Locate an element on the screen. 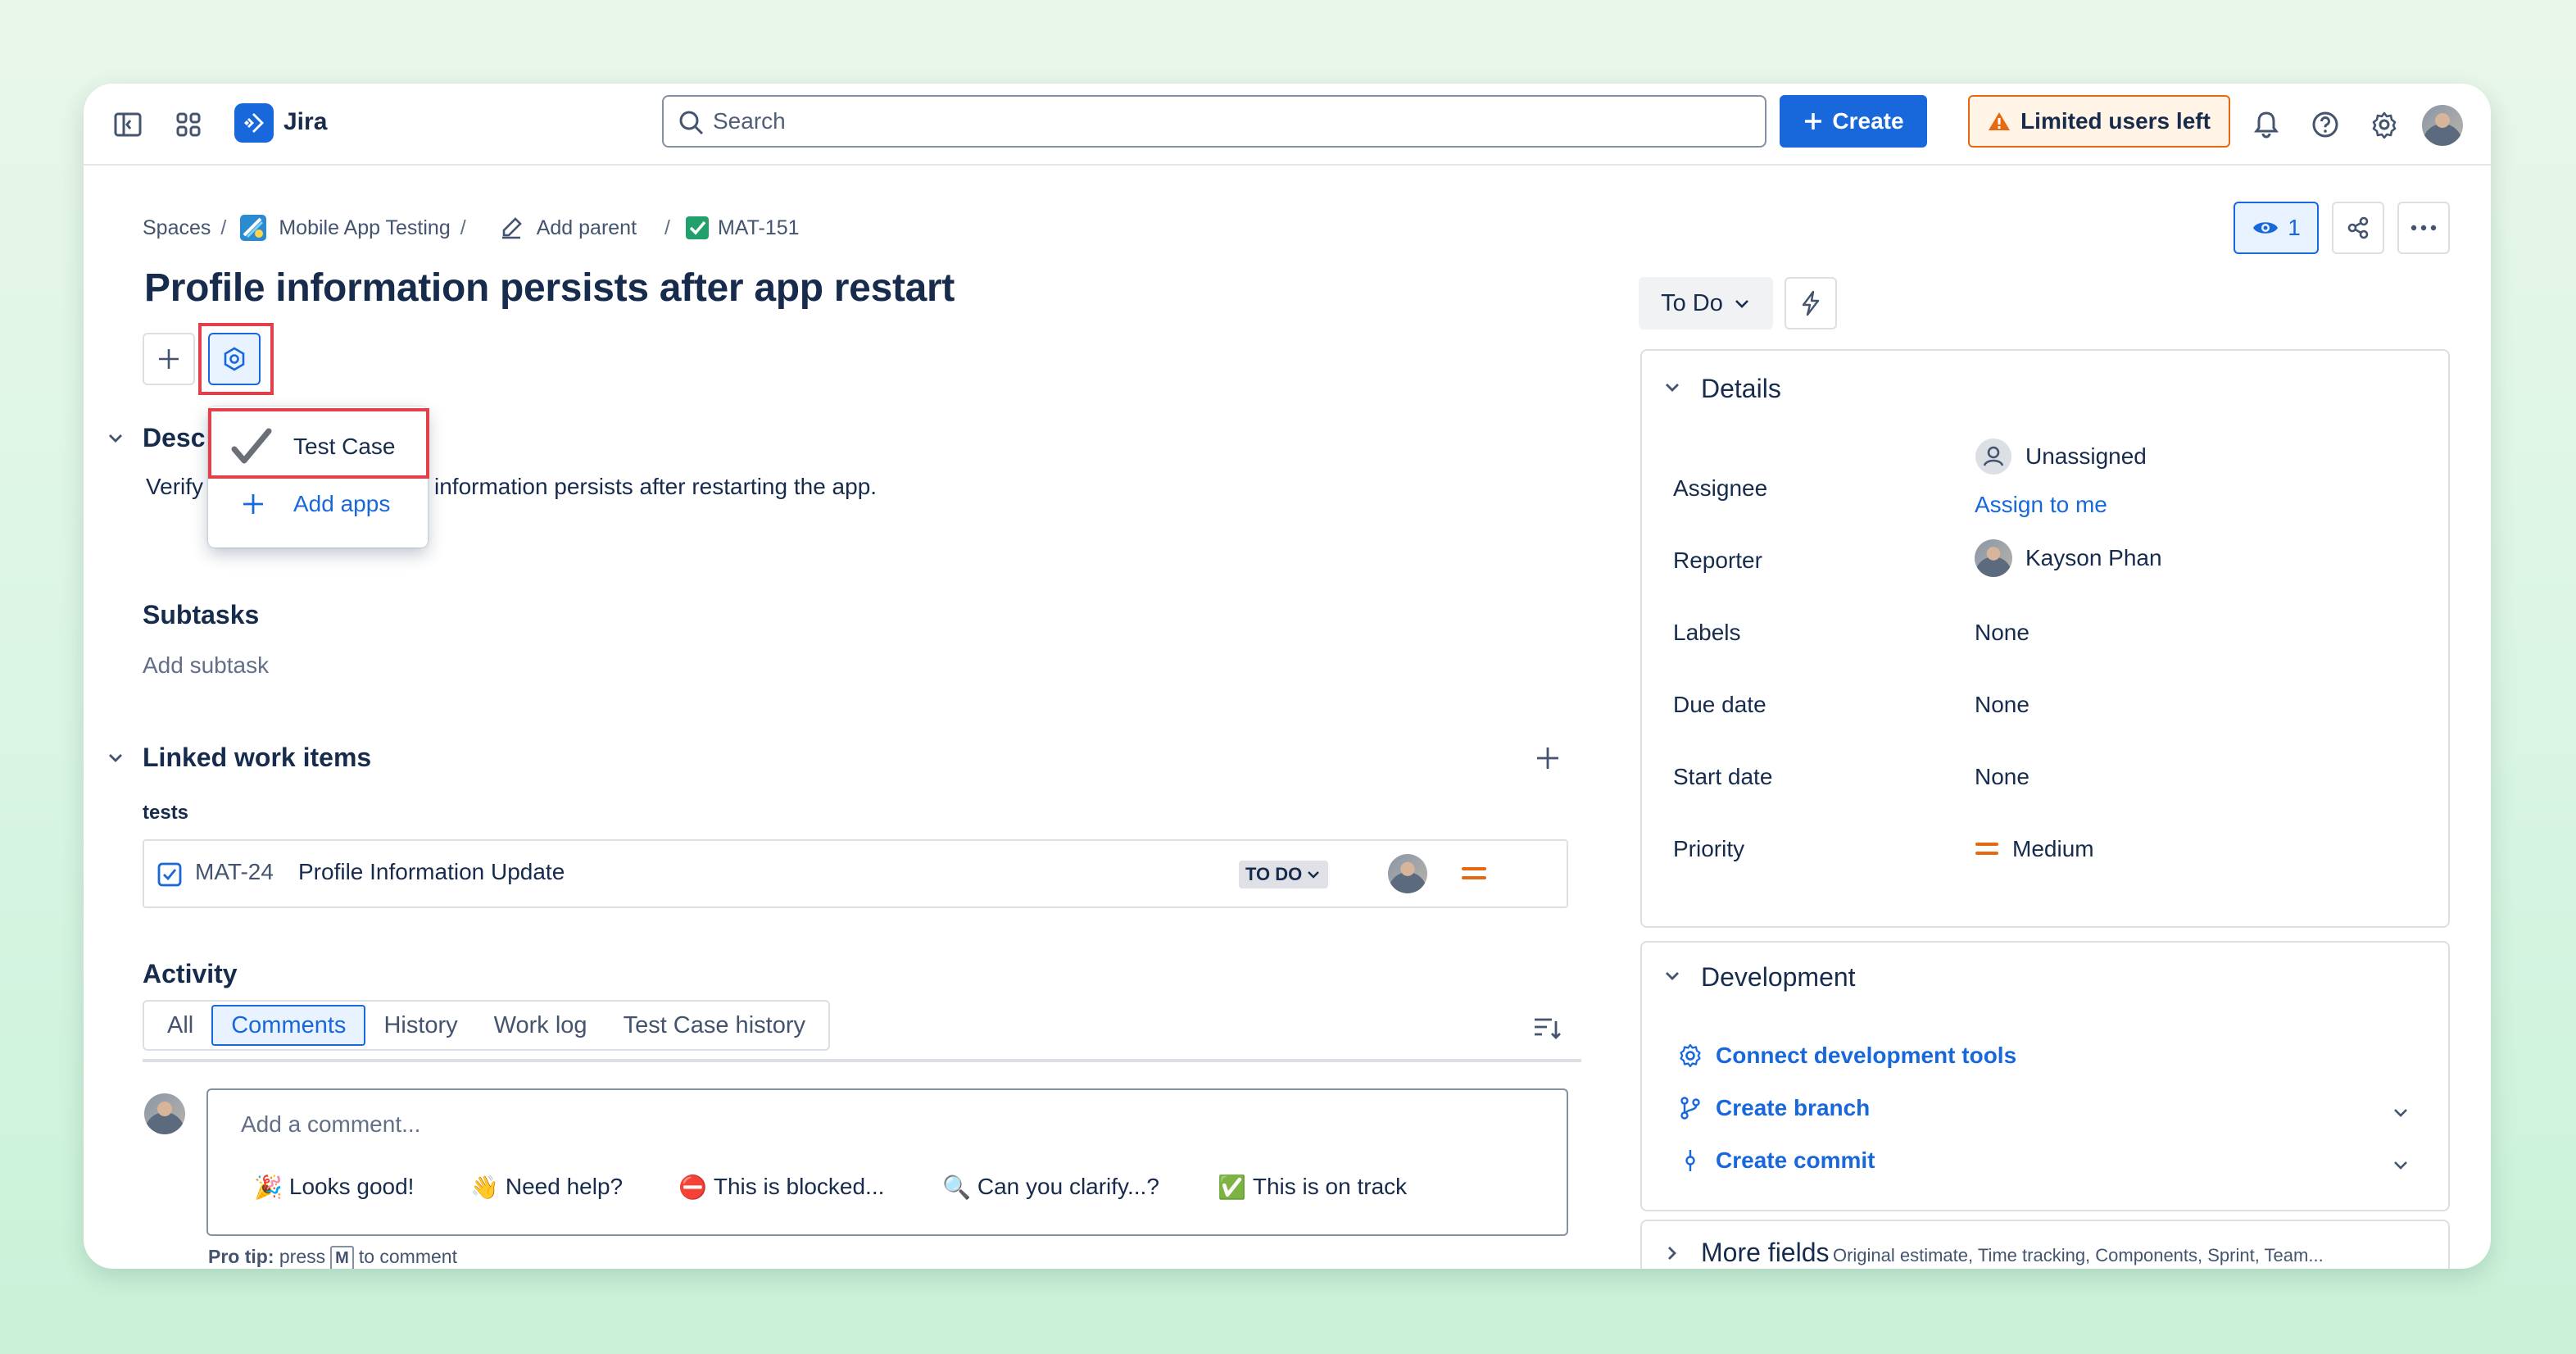 This screenshot has height=1354, width=2576. quick-reply-clarify: 🔍 Can you clarify...? is located at coordinates (1050, 1186).